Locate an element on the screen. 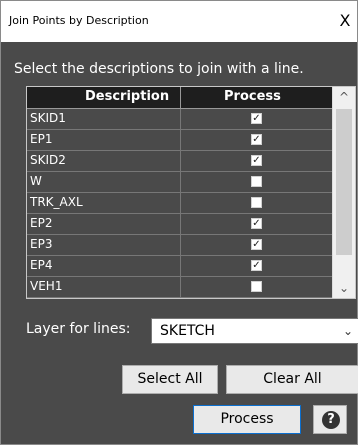 Image resolution: width=358 pixels, height=445 pixels. description-cell: EP1 is located at coordinates (41, 139).